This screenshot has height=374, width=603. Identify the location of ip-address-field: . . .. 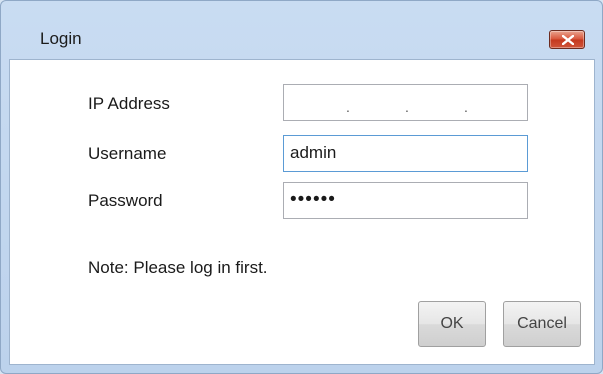
(405, 102).